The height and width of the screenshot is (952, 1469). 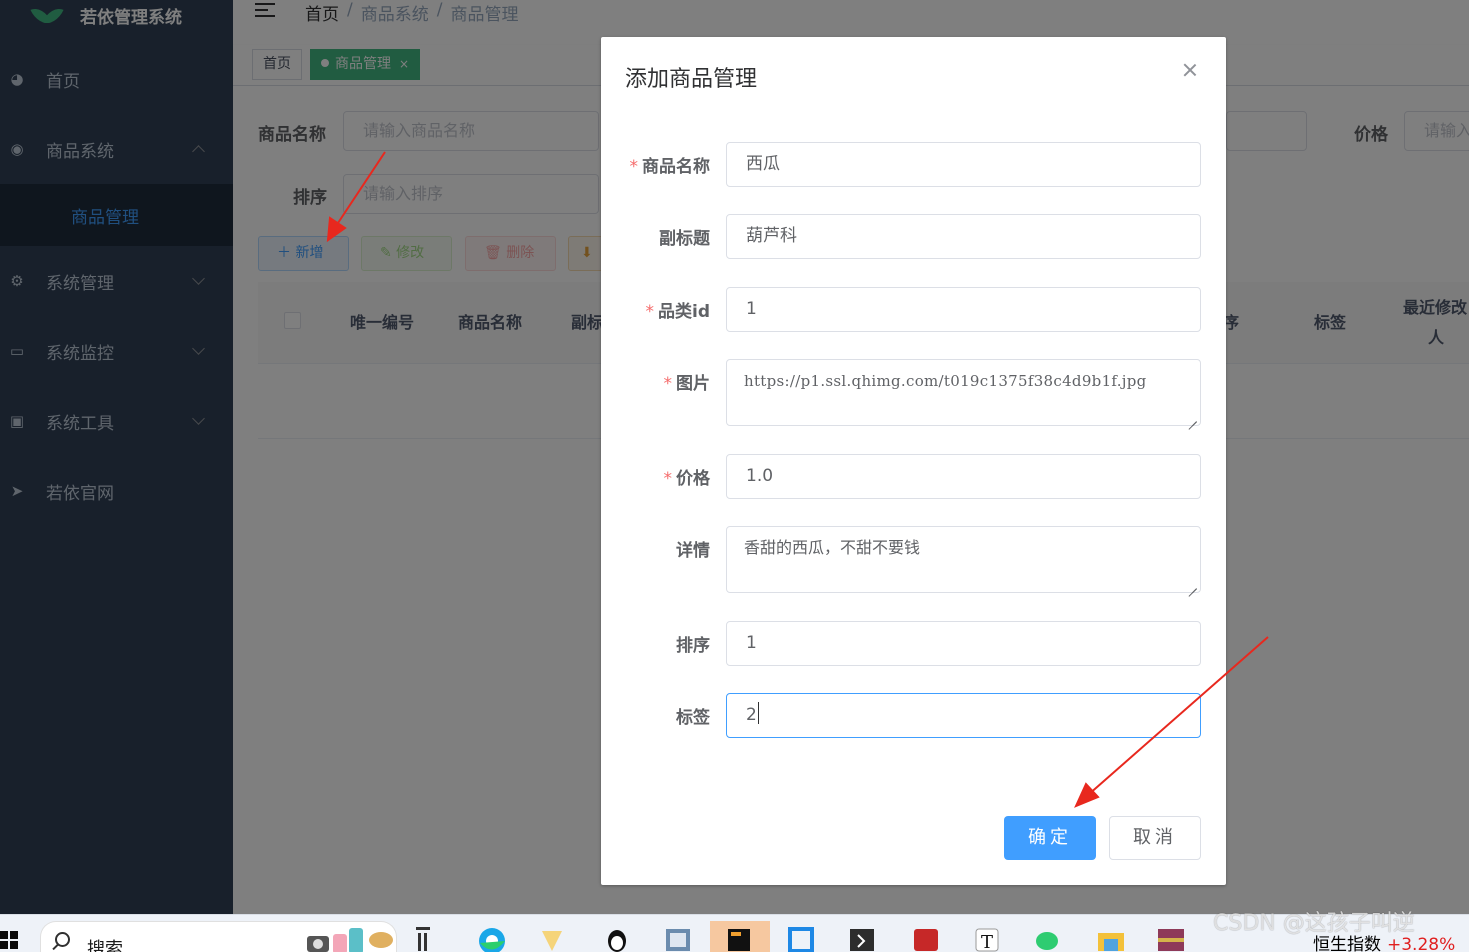 What do you see at coordinates (800, 936) in the screenshot?
I see `taskbar-apps: T` at bounding box center [800, 936].